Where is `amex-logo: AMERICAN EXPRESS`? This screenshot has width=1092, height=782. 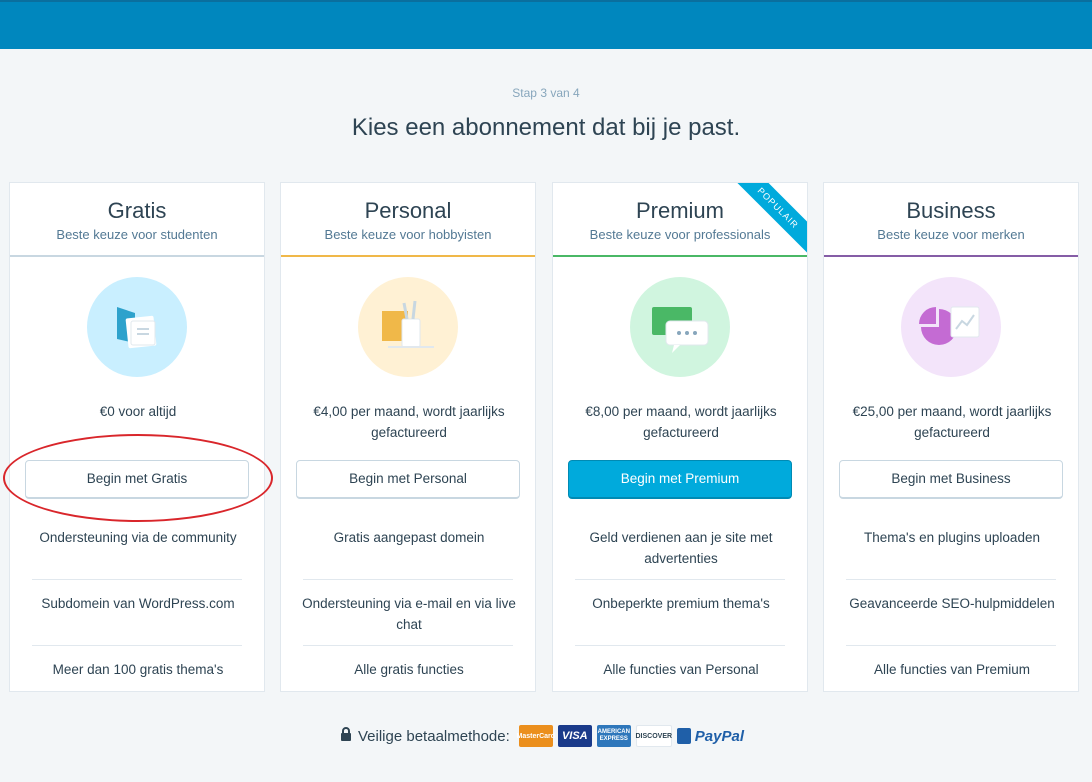
amex-logo: AMERICAN EXPRESS is located at coordinates (613, 736).